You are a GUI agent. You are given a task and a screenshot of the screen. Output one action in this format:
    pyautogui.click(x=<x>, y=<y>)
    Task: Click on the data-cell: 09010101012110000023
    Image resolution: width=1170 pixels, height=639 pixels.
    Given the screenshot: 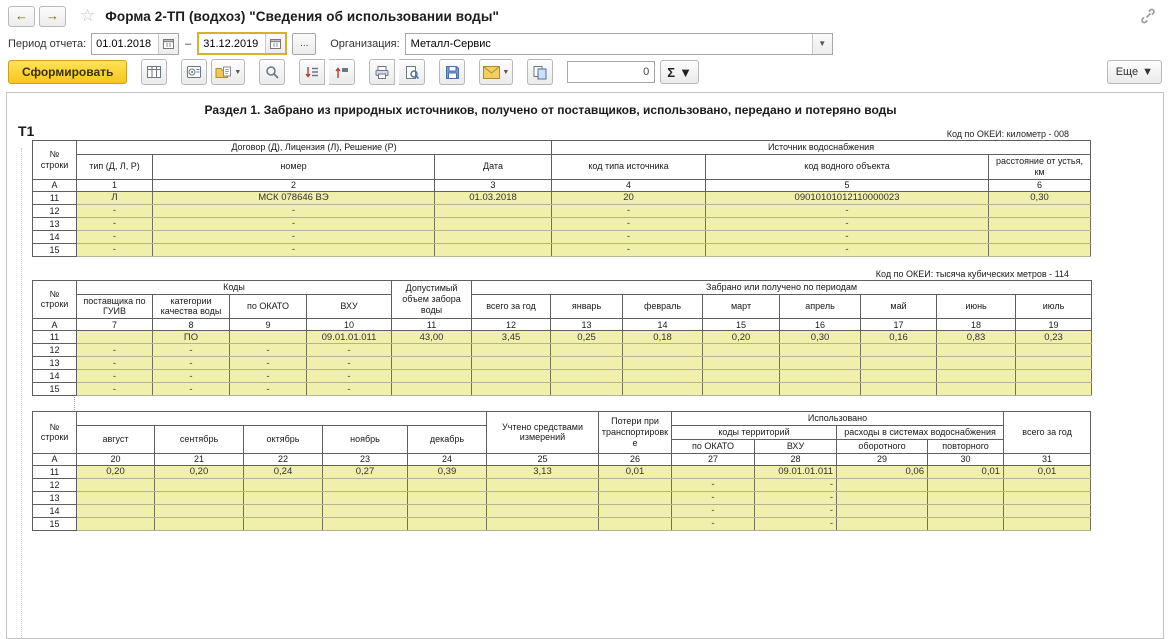 What is the action you would take?
    pyautogui.click(x=847, y=197)
    